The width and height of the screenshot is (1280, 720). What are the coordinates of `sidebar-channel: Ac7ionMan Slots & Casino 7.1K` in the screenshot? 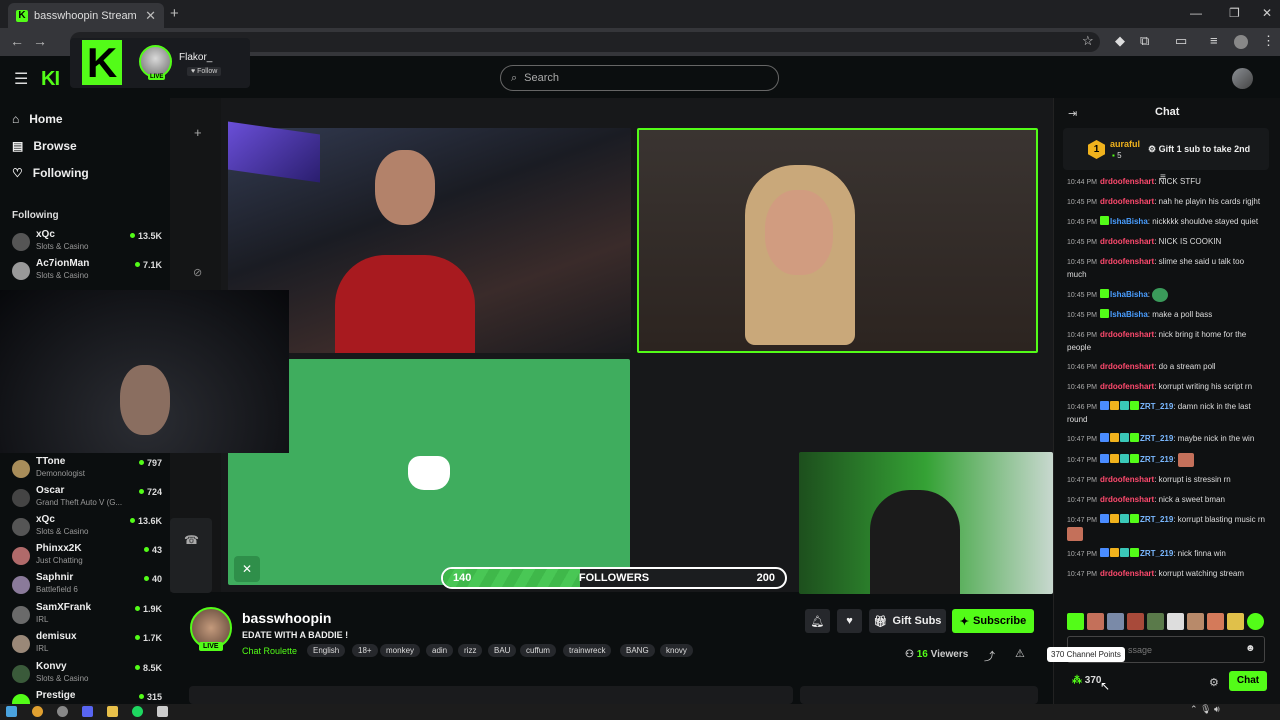 It's located at (87, 272).